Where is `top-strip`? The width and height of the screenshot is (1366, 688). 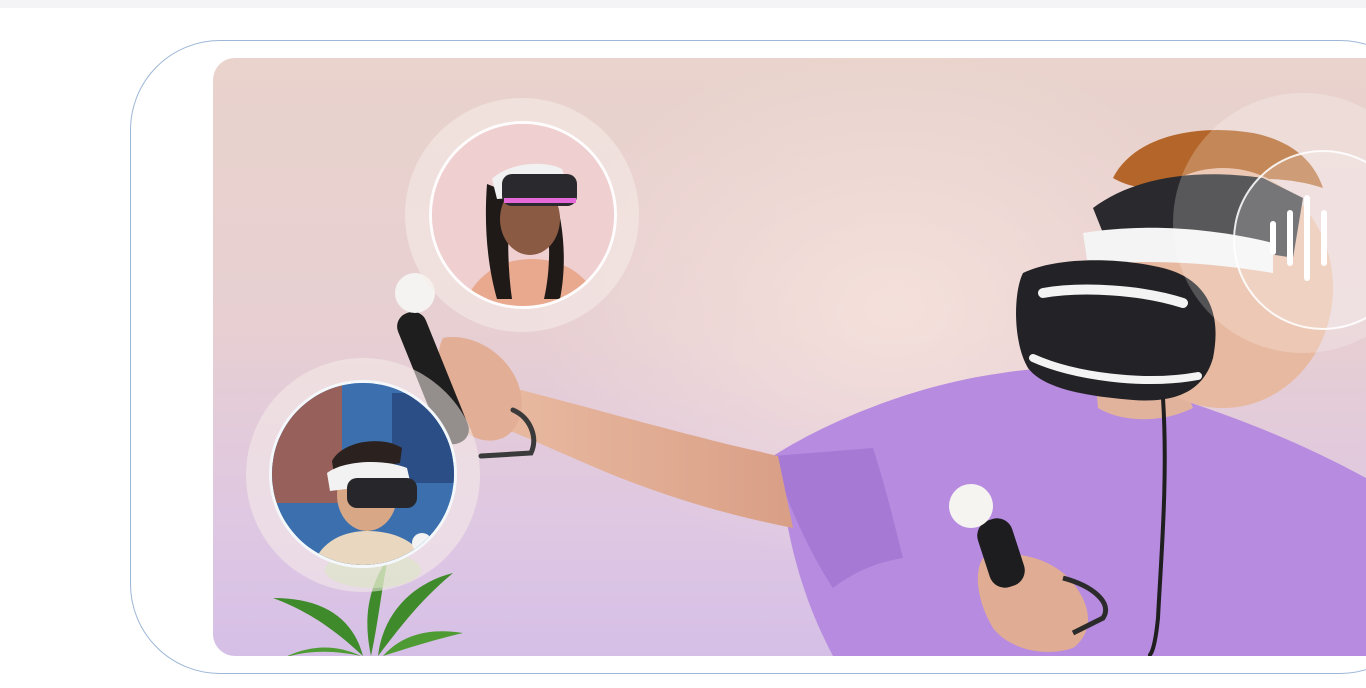 top-strip is located at coordinates (683, 4).